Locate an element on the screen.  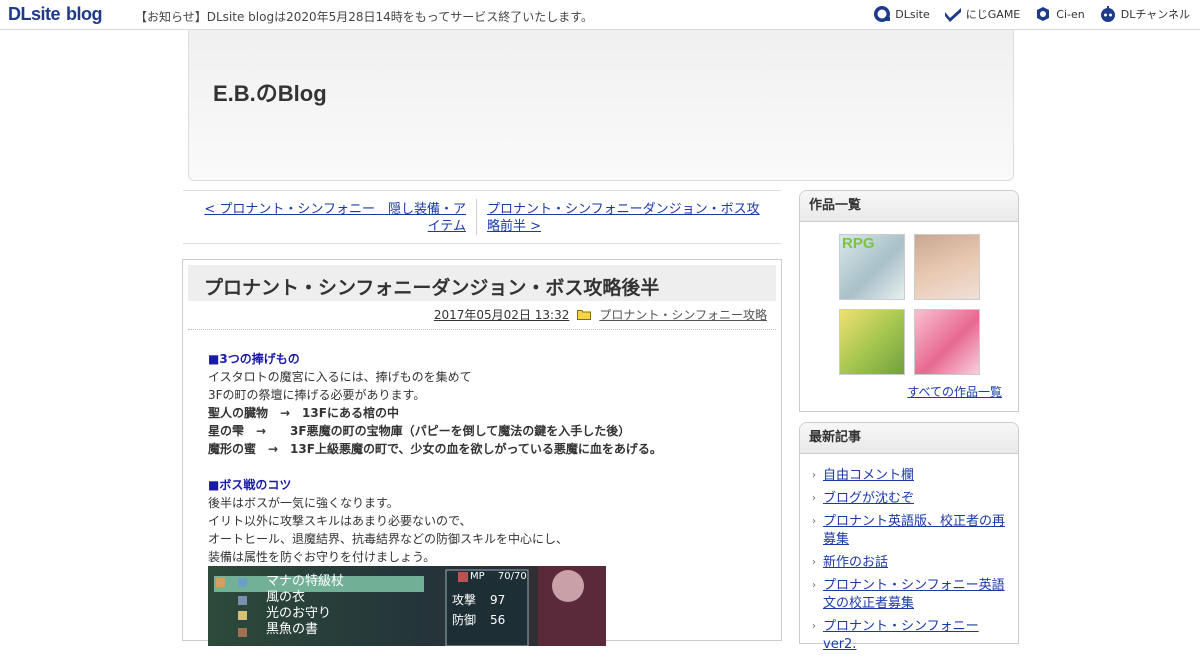
link-nijigame: にじGAME is located at coordinates (982, 14).